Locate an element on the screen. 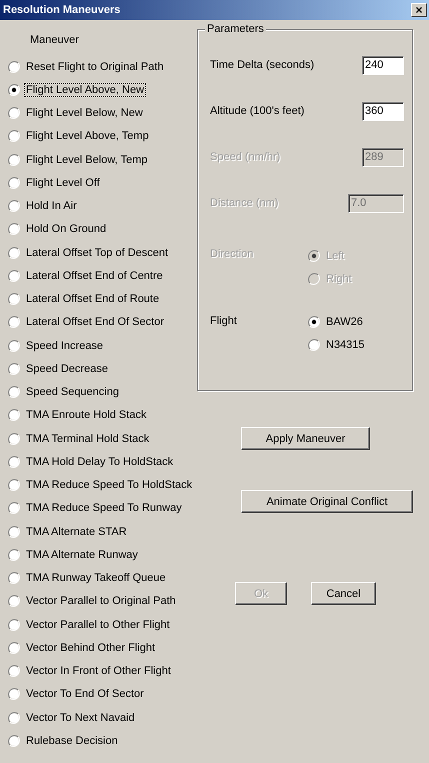 The height and width of the screenshot is (763, 429). maneuver-label: Speed Increase is located at coordinates (64, 346).